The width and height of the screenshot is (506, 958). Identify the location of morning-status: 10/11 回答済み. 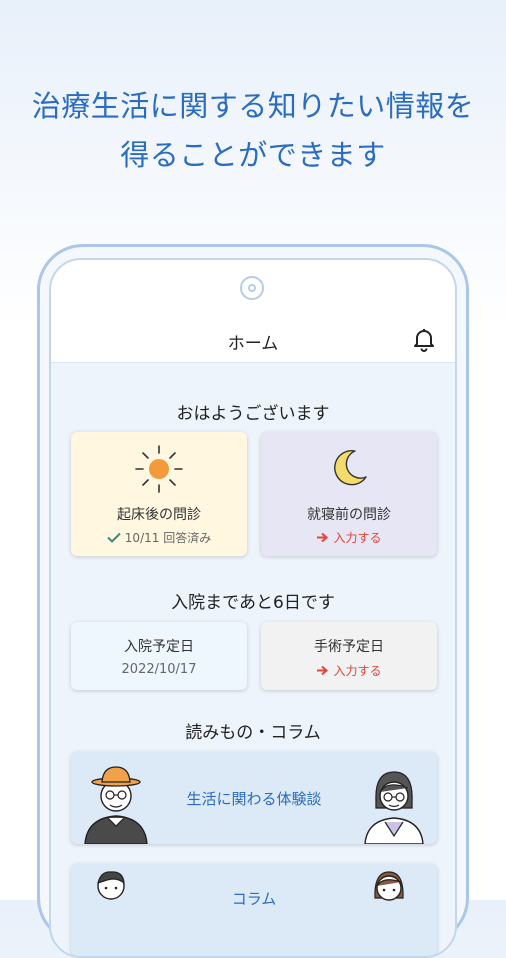
(159, 537).